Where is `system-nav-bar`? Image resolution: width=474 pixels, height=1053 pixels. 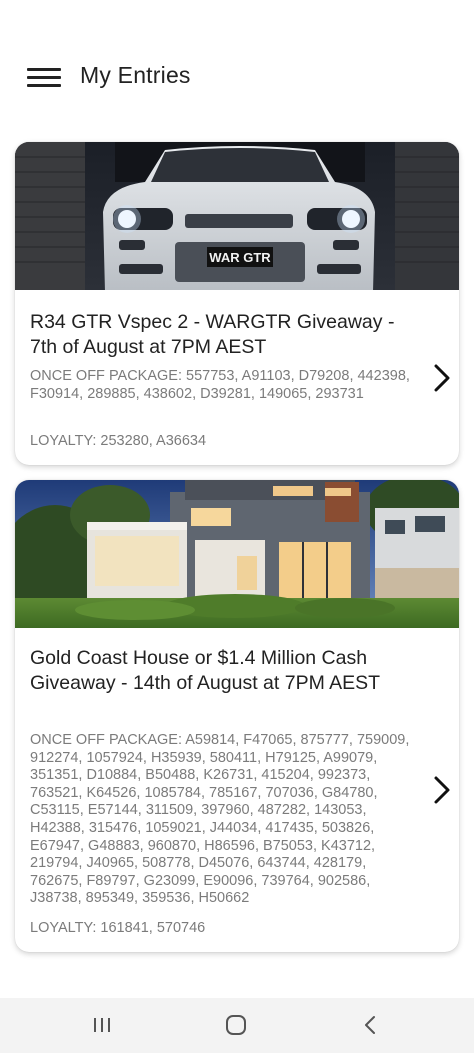
system-nav-bar is located at coordinates (237, 1025).